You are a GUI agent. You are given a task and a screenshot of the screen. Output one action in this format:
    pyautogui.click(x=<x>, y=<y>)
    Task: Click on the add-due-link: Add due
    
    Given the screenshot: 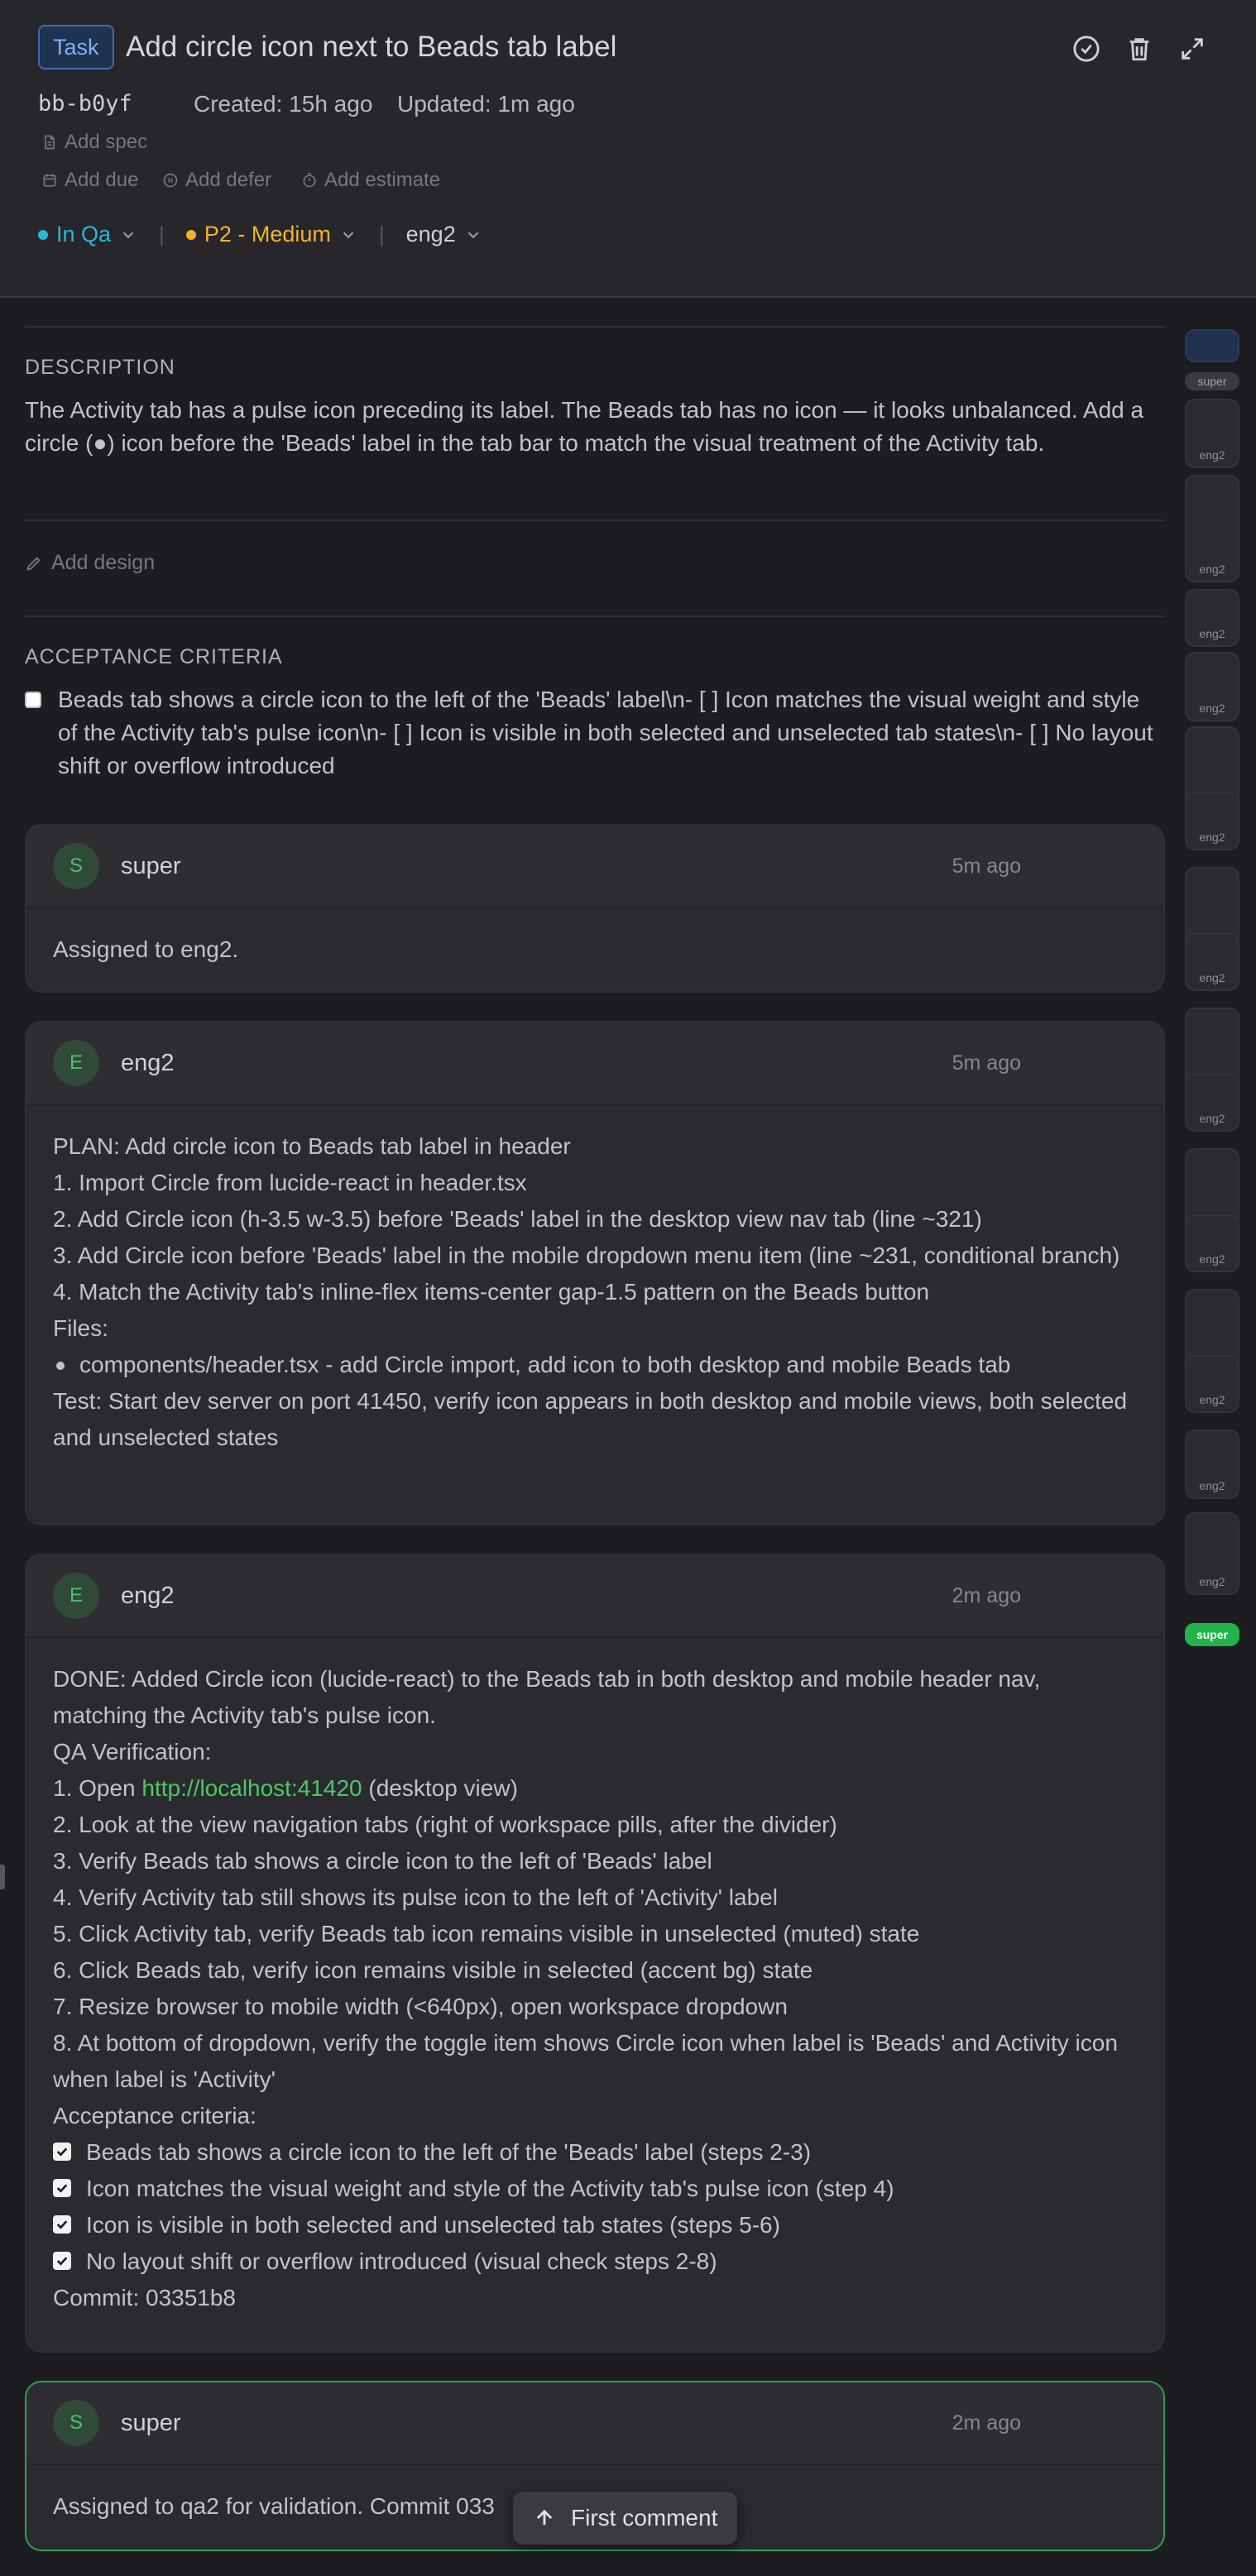 What is the action you would take?
    pyautogui.click(x=89, y=180)
    